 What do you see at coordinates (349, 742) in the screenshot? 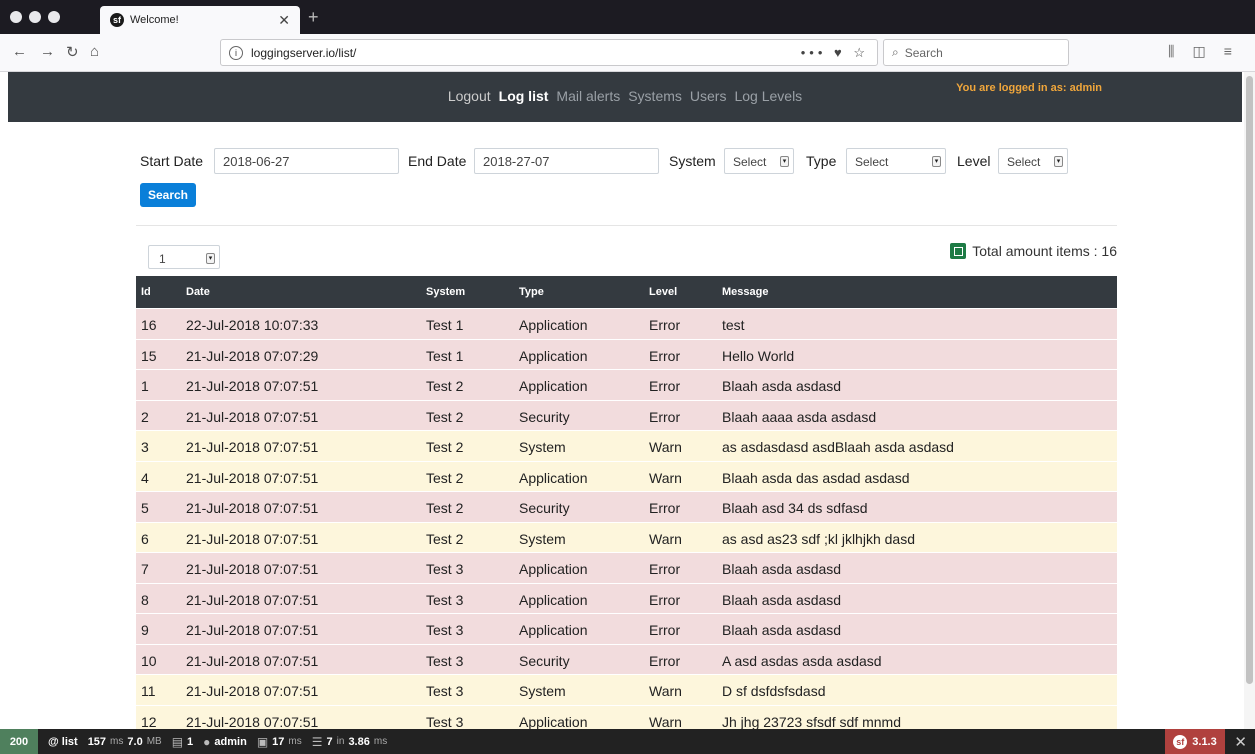
I see `db-info: ☰ 7 in 3.86 ms` at bounding box center [349, 742].